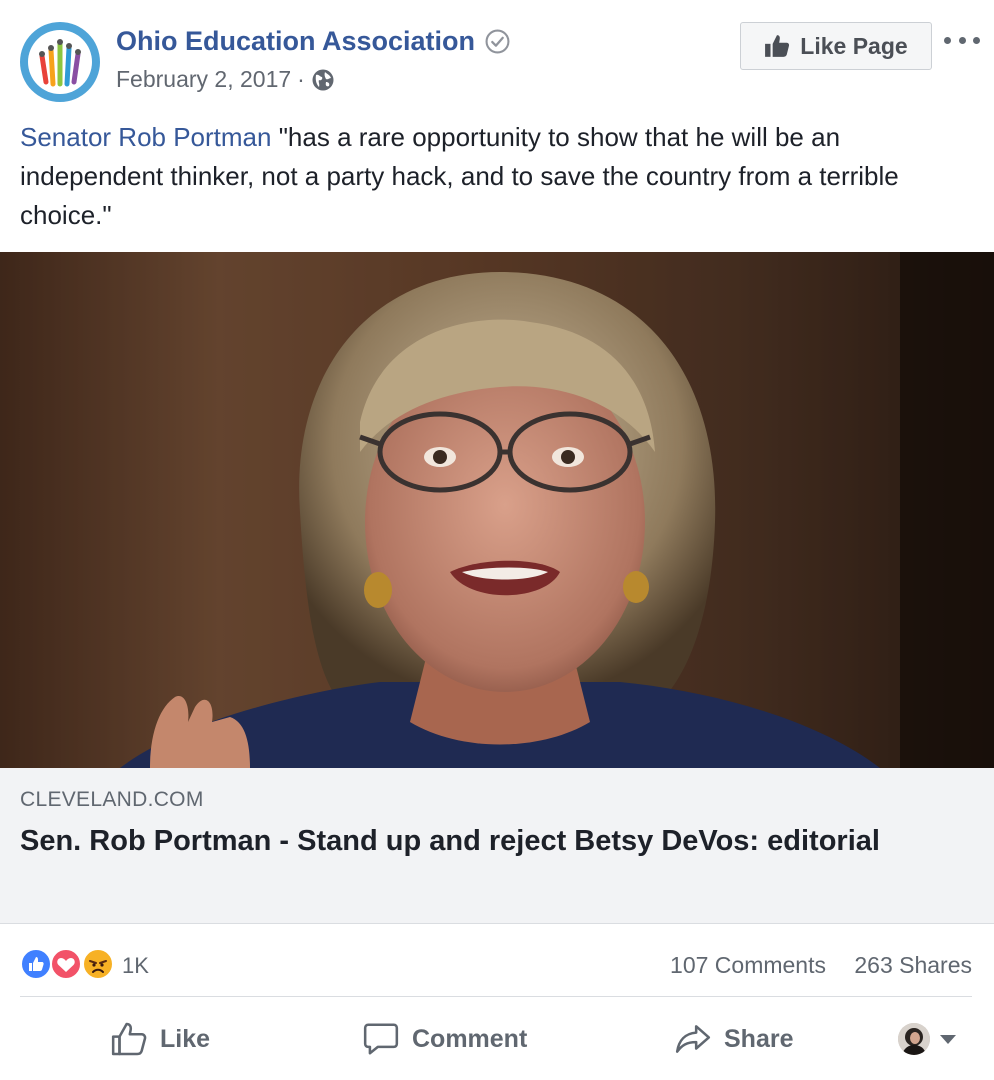 The image size is (994, 1080). Describe the element at coordinates (129, 1039) in the screenshot. I see `thumbs-up-outline-icon` at that location.